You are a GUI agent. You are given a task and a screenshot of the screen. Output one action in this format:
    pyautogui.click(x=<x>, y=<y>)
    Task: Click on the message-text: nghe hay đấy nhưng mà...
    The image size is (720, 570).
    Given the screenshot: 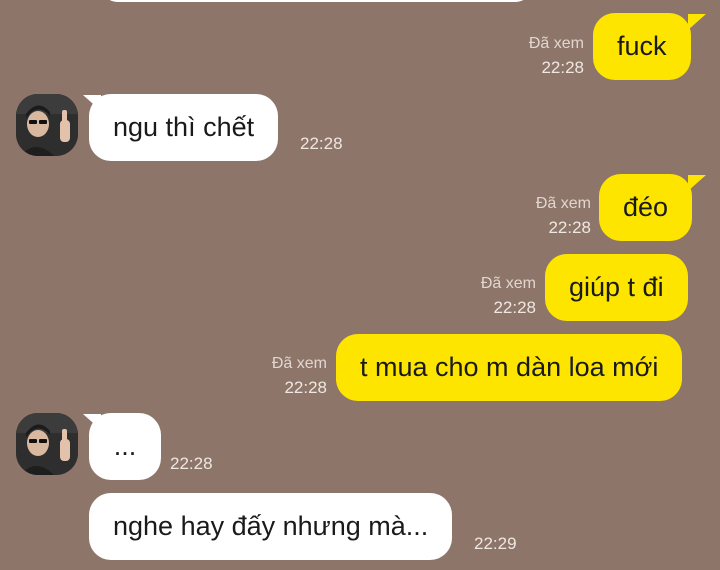 What is the action you would take?
    pyautogui.click(x=271, y=526)
    